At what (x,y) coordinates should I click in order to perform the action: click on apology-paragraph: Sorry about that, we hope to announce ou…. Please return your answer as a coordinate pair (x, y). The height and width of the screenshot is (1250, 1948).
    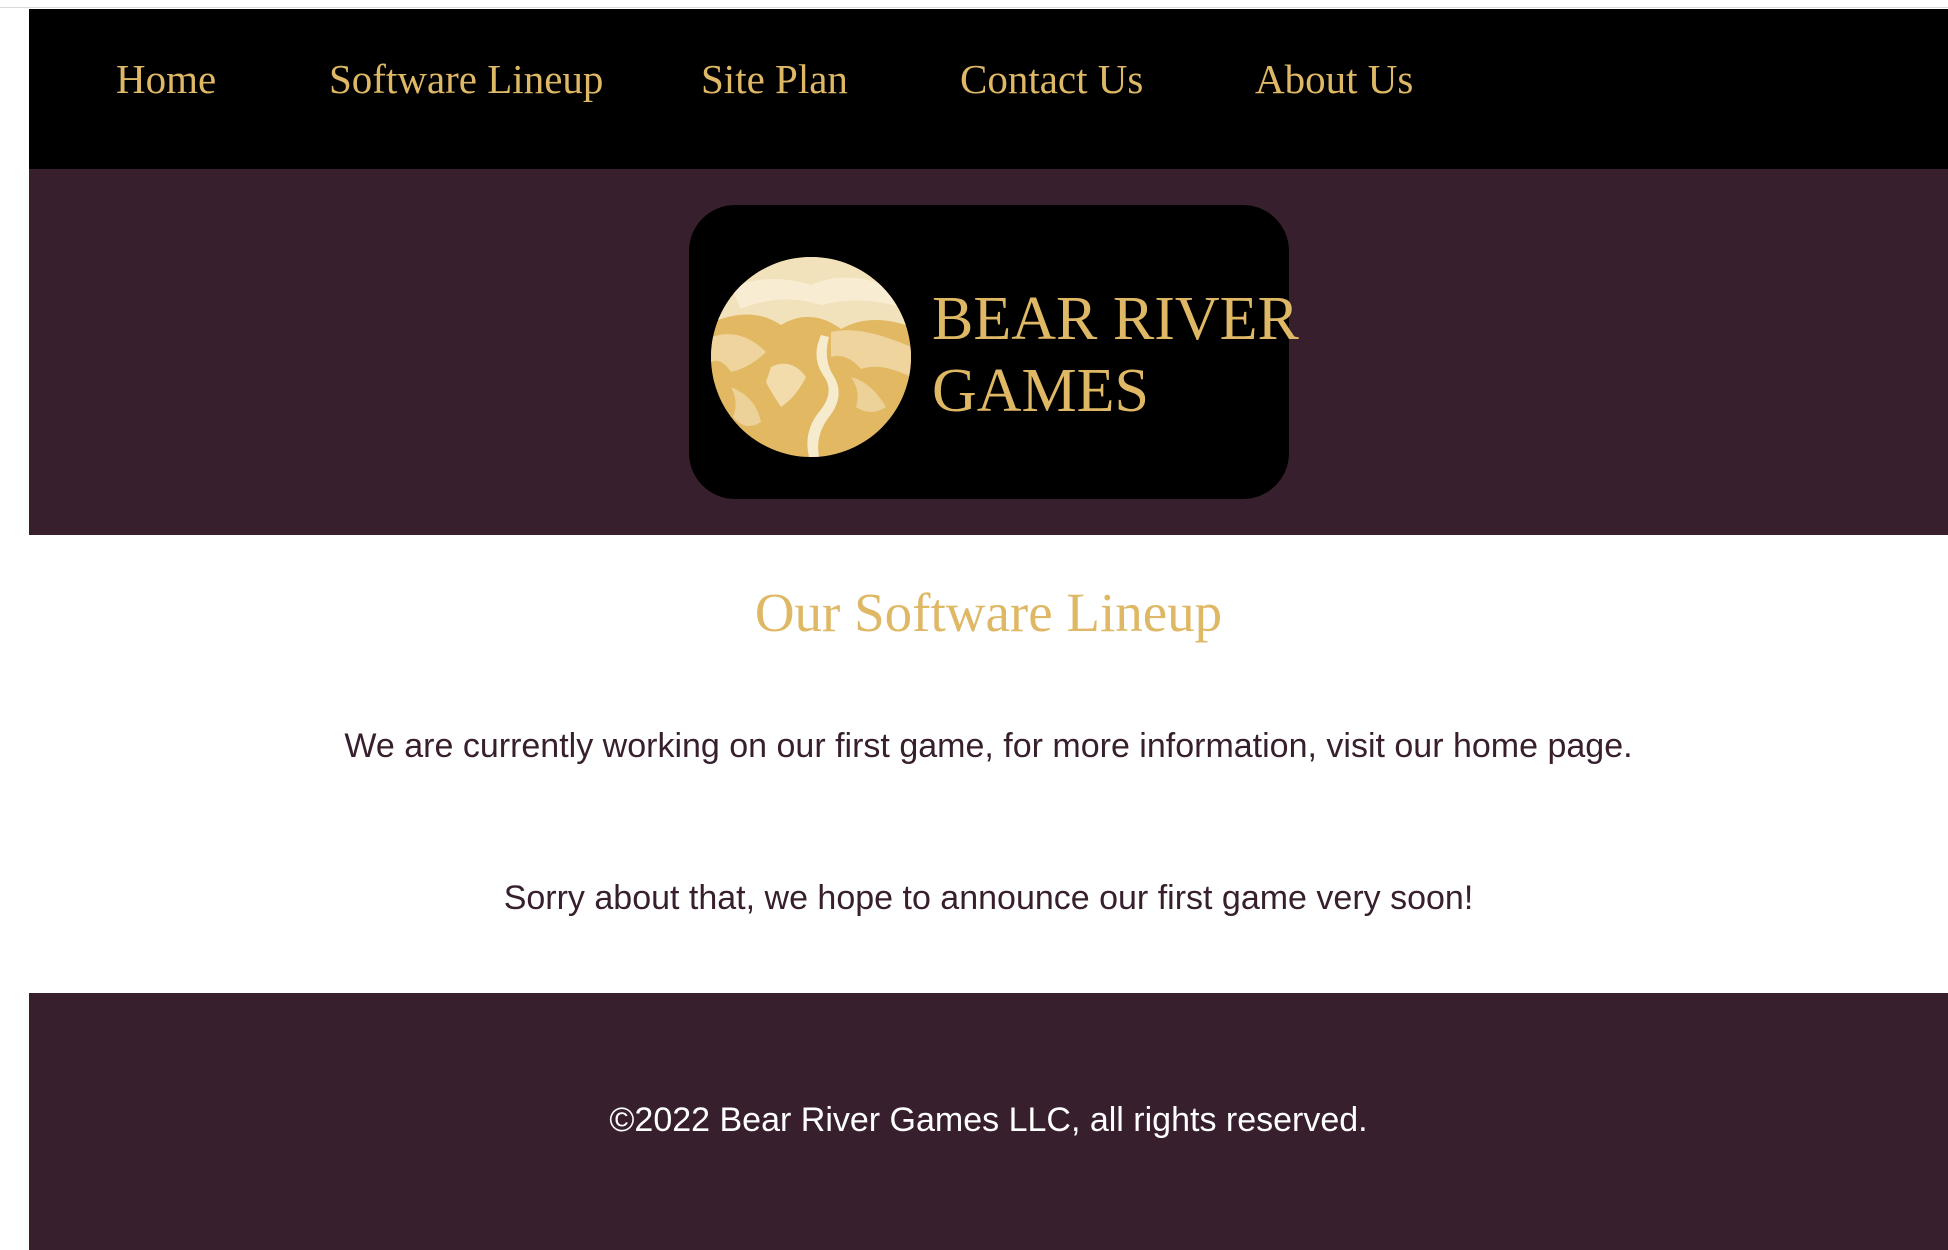
    Looking at the image, I should click on (988, 898).